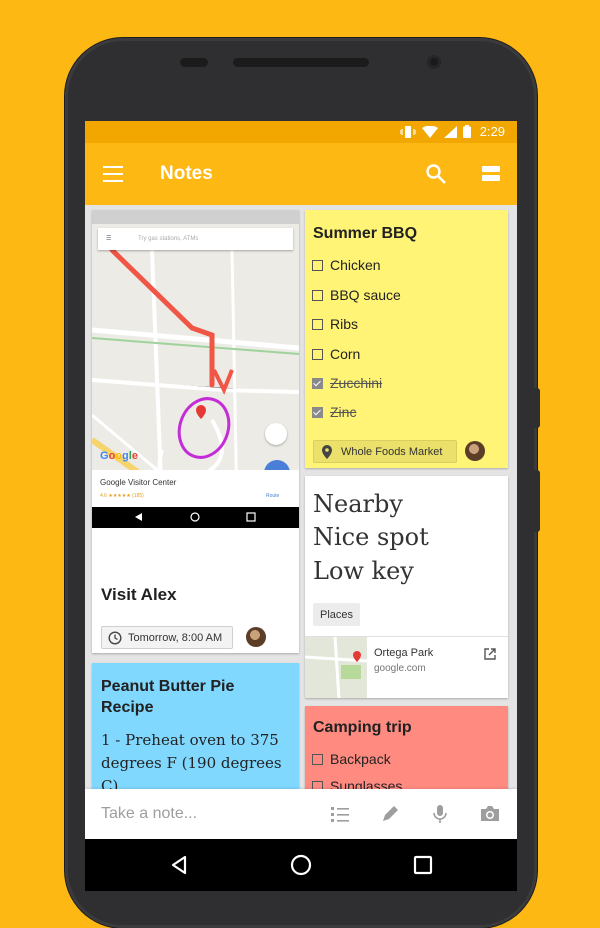  Describe the element at coordinates (450, 131) in the screenshot. I see `signal-icon` at that location.